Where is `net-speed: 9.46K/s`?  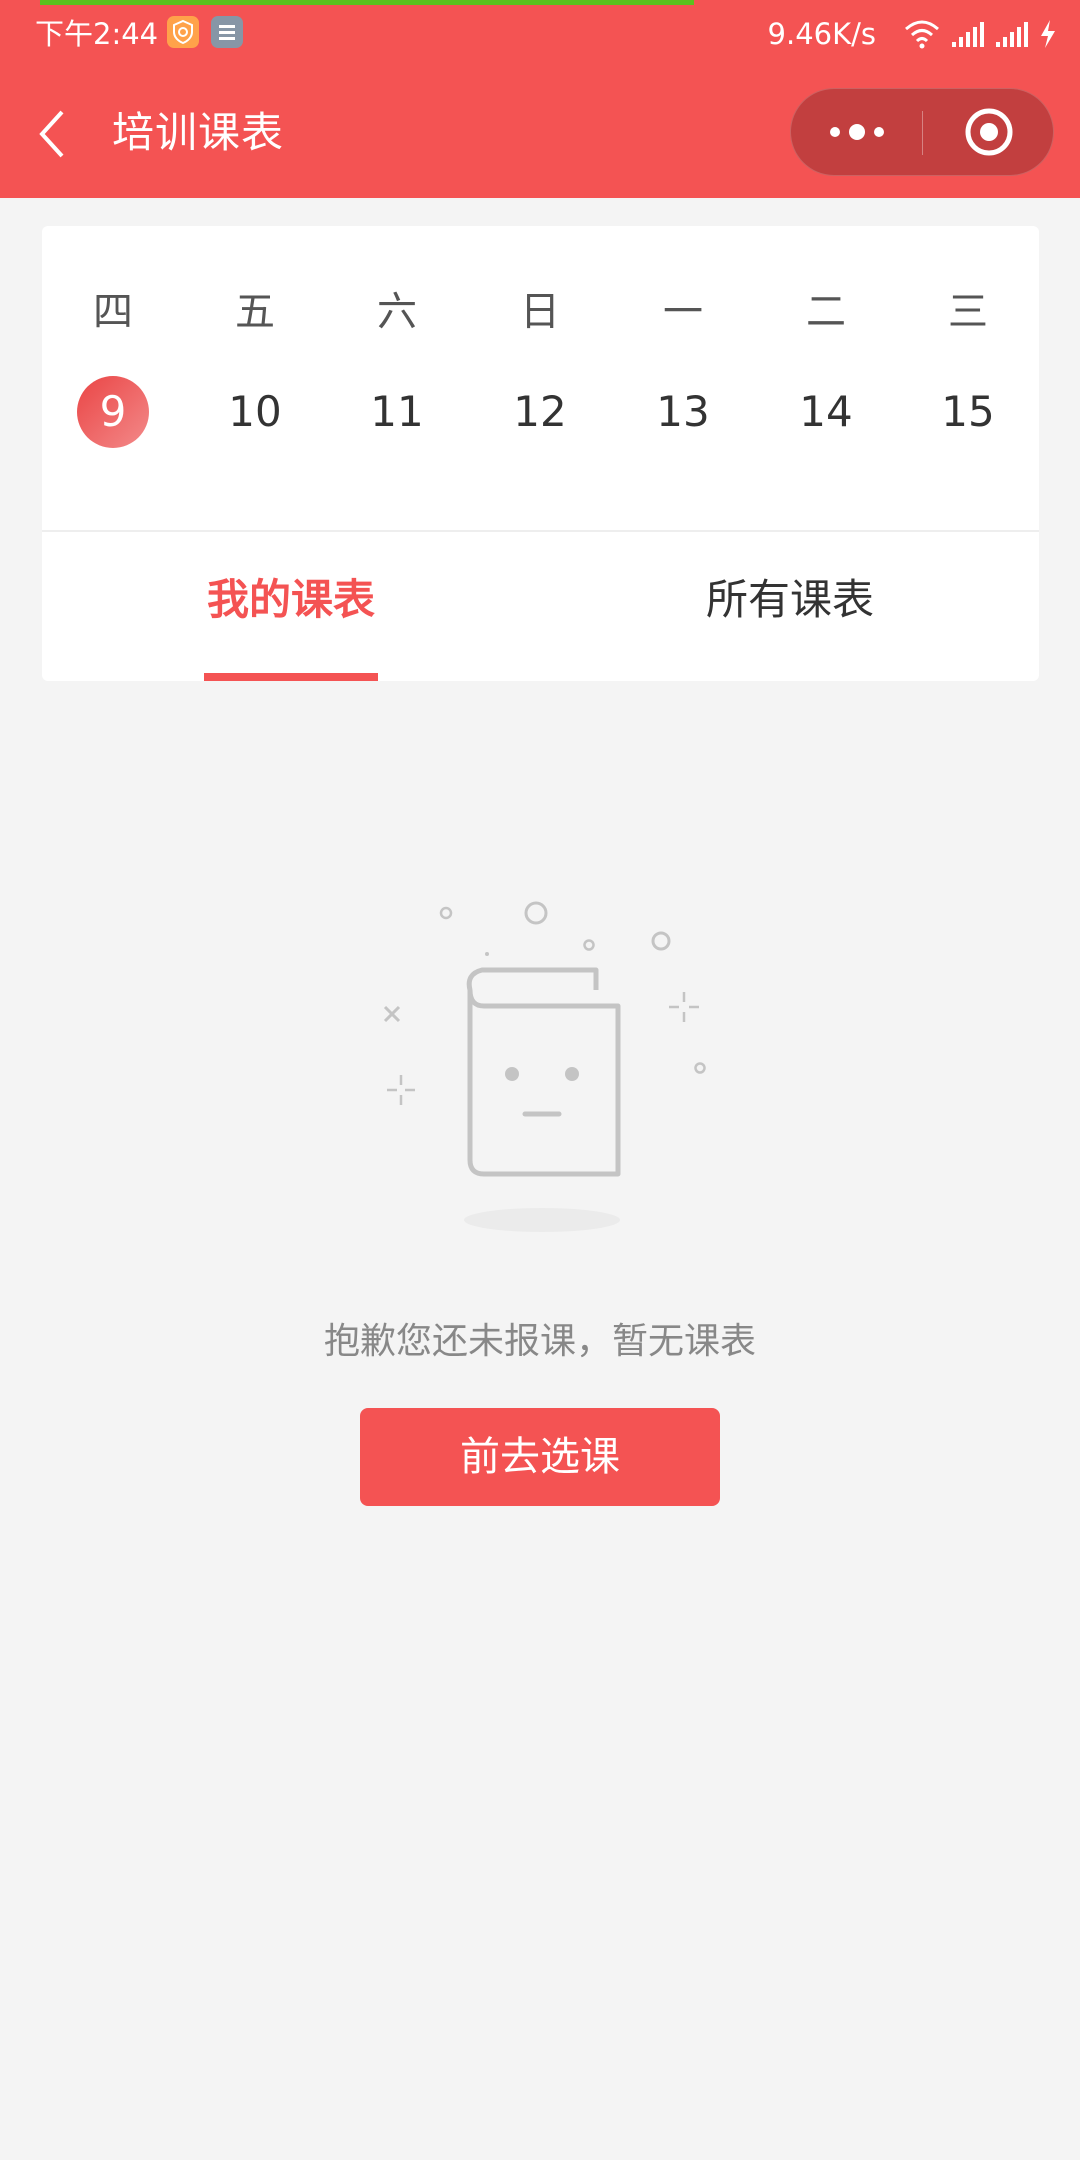
net-speed: 9.46K/s is located at coordinates (821, 34).